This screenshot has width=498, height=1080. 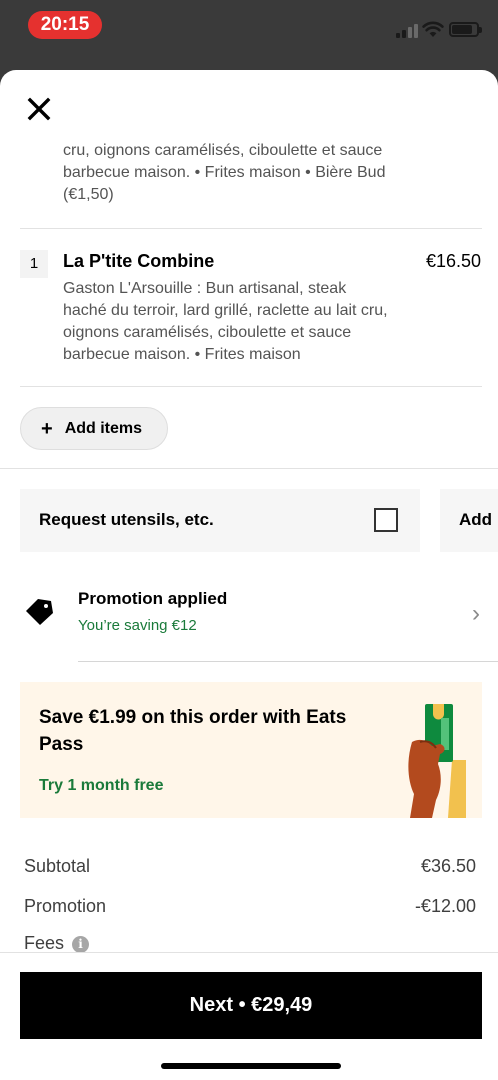 What do you see at coordinates (39, 109) in the screenshot?
I see `close-icon` at bounding box center [39, 109].